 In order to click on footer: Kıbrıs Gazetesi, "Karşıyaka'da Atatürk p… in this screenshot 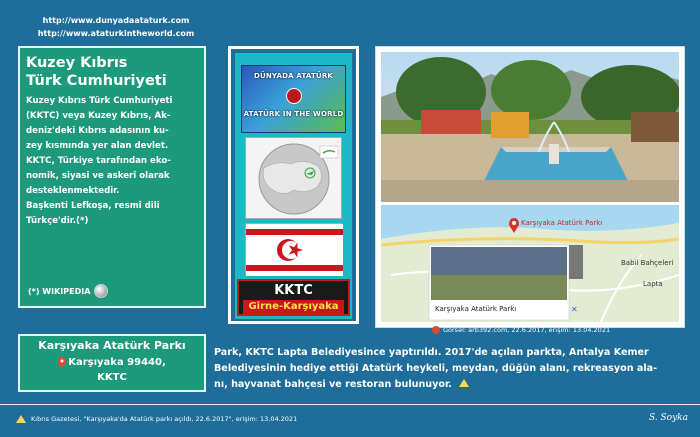, I will do `click(350, 420)`.